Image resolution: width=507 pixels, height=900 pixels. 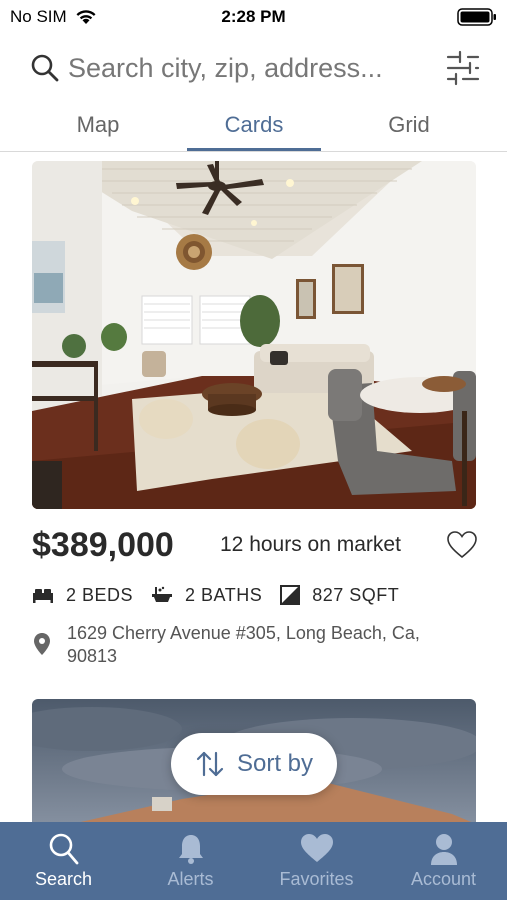 I want to click on beds-count: 2 BEDS, so click(x=100, y=594).